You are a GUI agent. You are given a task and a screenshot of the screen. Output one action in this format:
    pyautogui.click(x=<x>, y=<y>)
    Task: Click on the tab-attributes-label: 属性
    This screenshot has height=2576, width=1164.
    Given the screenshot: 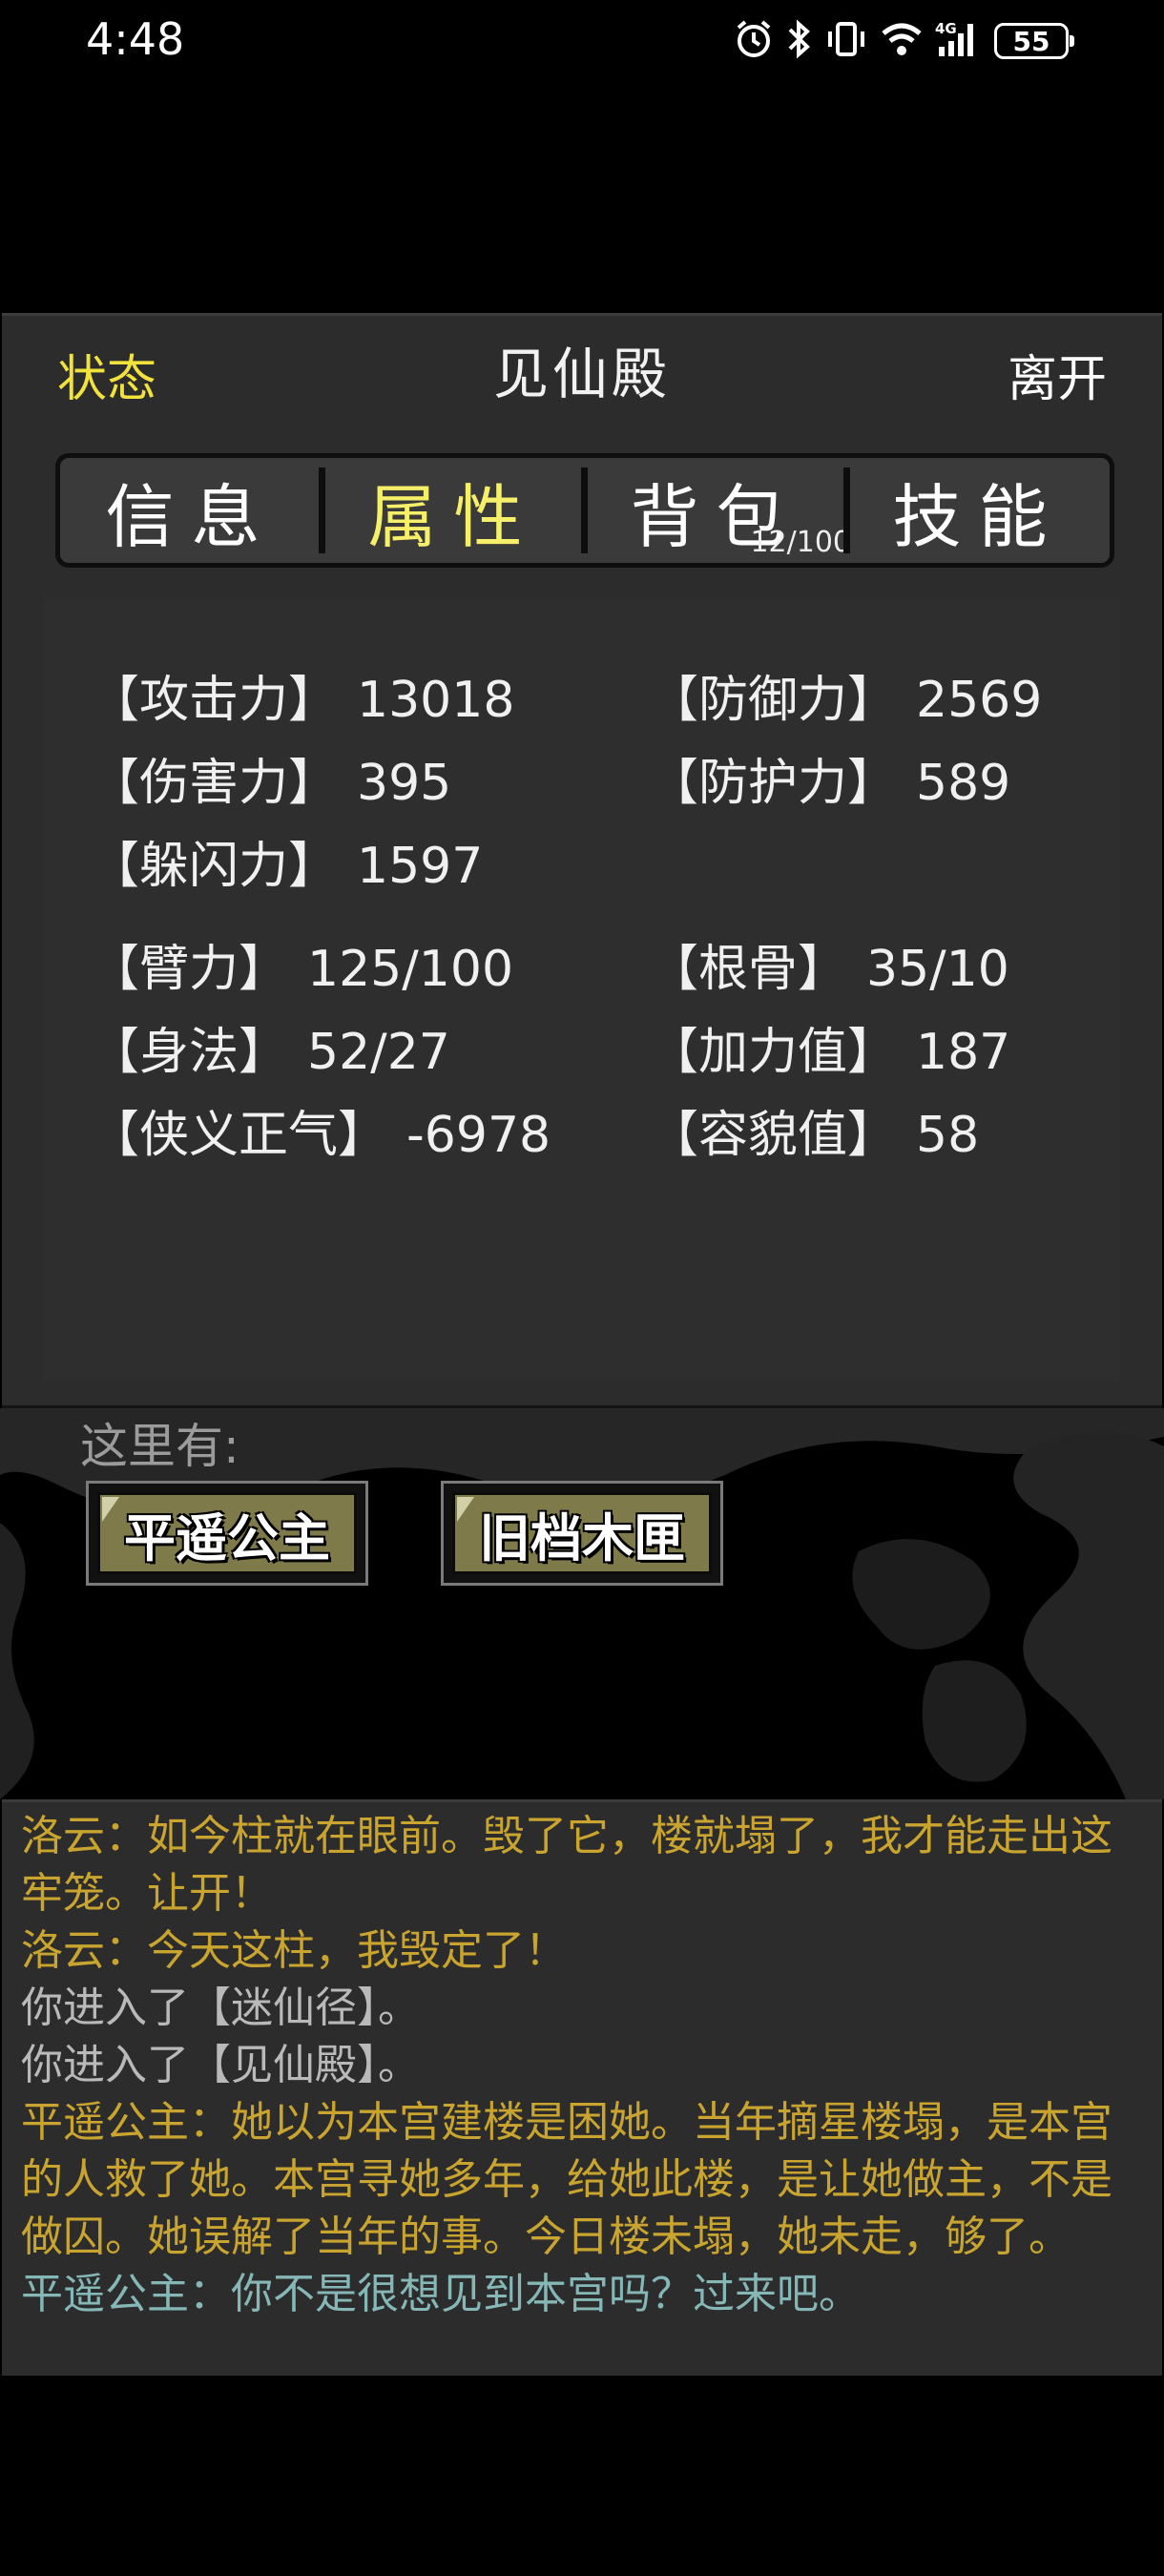 What is the action you would take?
    pyautogui.click(x=454, y=516)
    